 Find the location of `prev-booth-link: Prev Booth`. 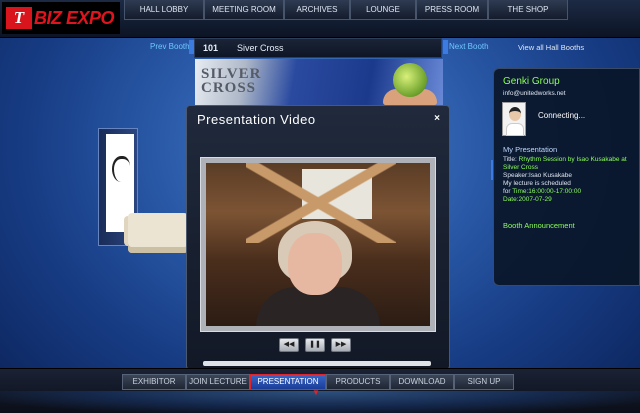

prev-booth-link: Prev Booth is located at coordinates (170, 46).